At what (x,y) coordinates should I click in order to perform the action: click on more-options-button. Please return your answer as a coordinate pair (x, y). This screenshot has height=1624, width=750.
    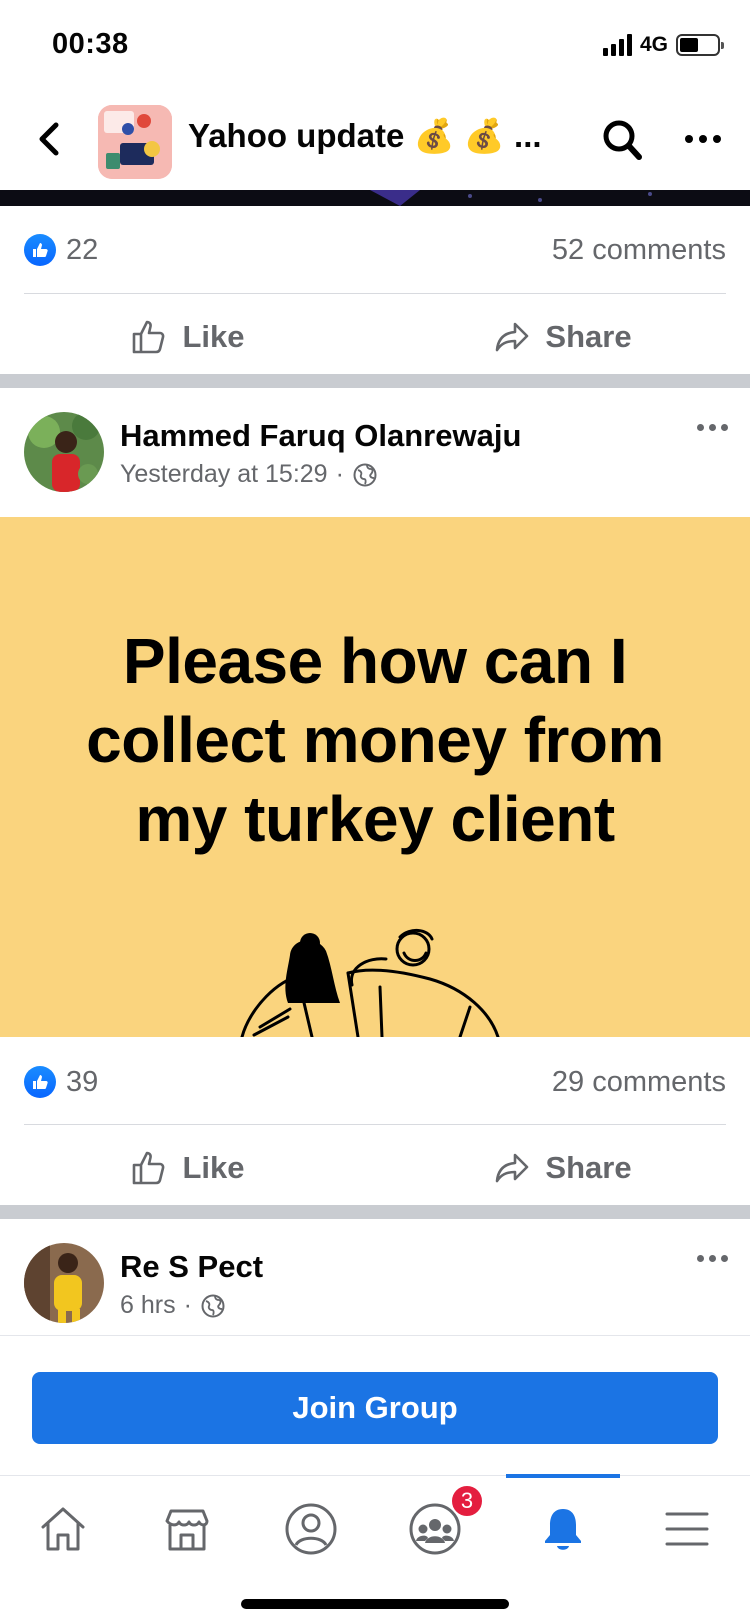
    Looking at the image, I should click on (703, 139).